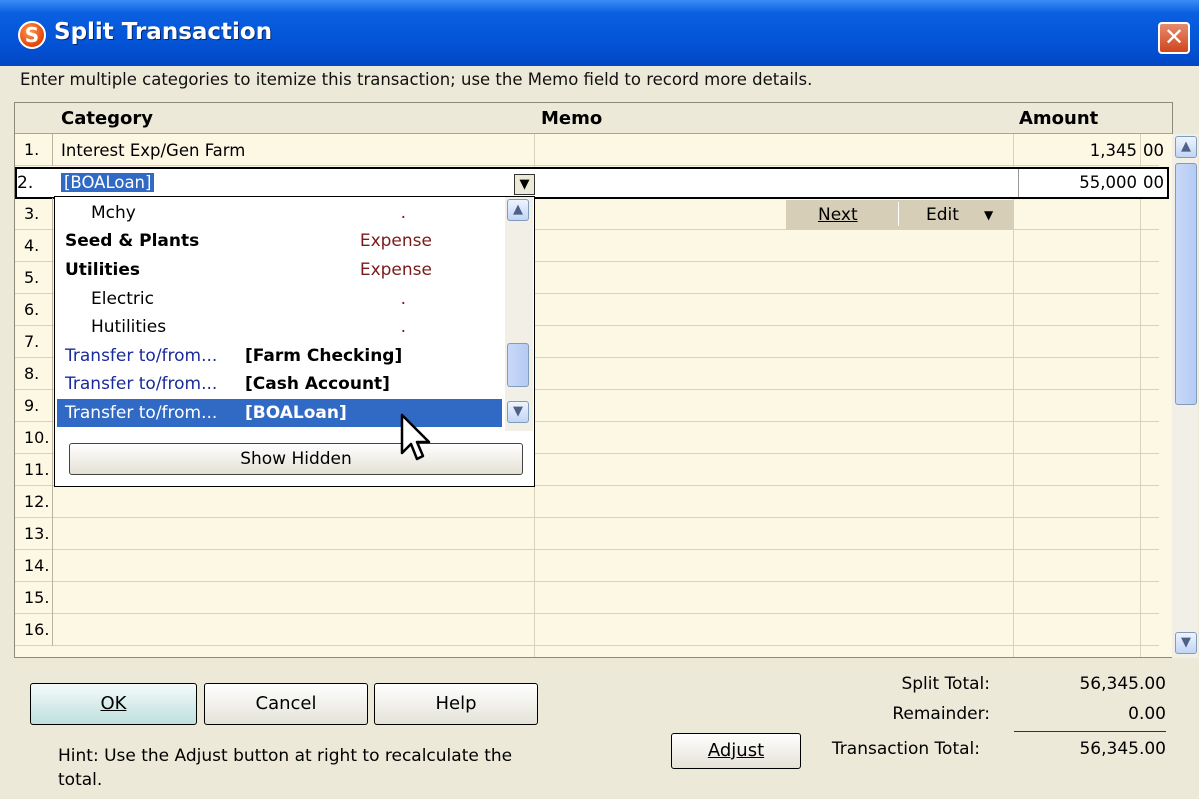 Image resolution: width=1199 pixels, height=799 pixels. What do you see at coordinates (163, 32) in the screenshot?
I see `window-title: Split Transaction` at bounding box center [163, 32].